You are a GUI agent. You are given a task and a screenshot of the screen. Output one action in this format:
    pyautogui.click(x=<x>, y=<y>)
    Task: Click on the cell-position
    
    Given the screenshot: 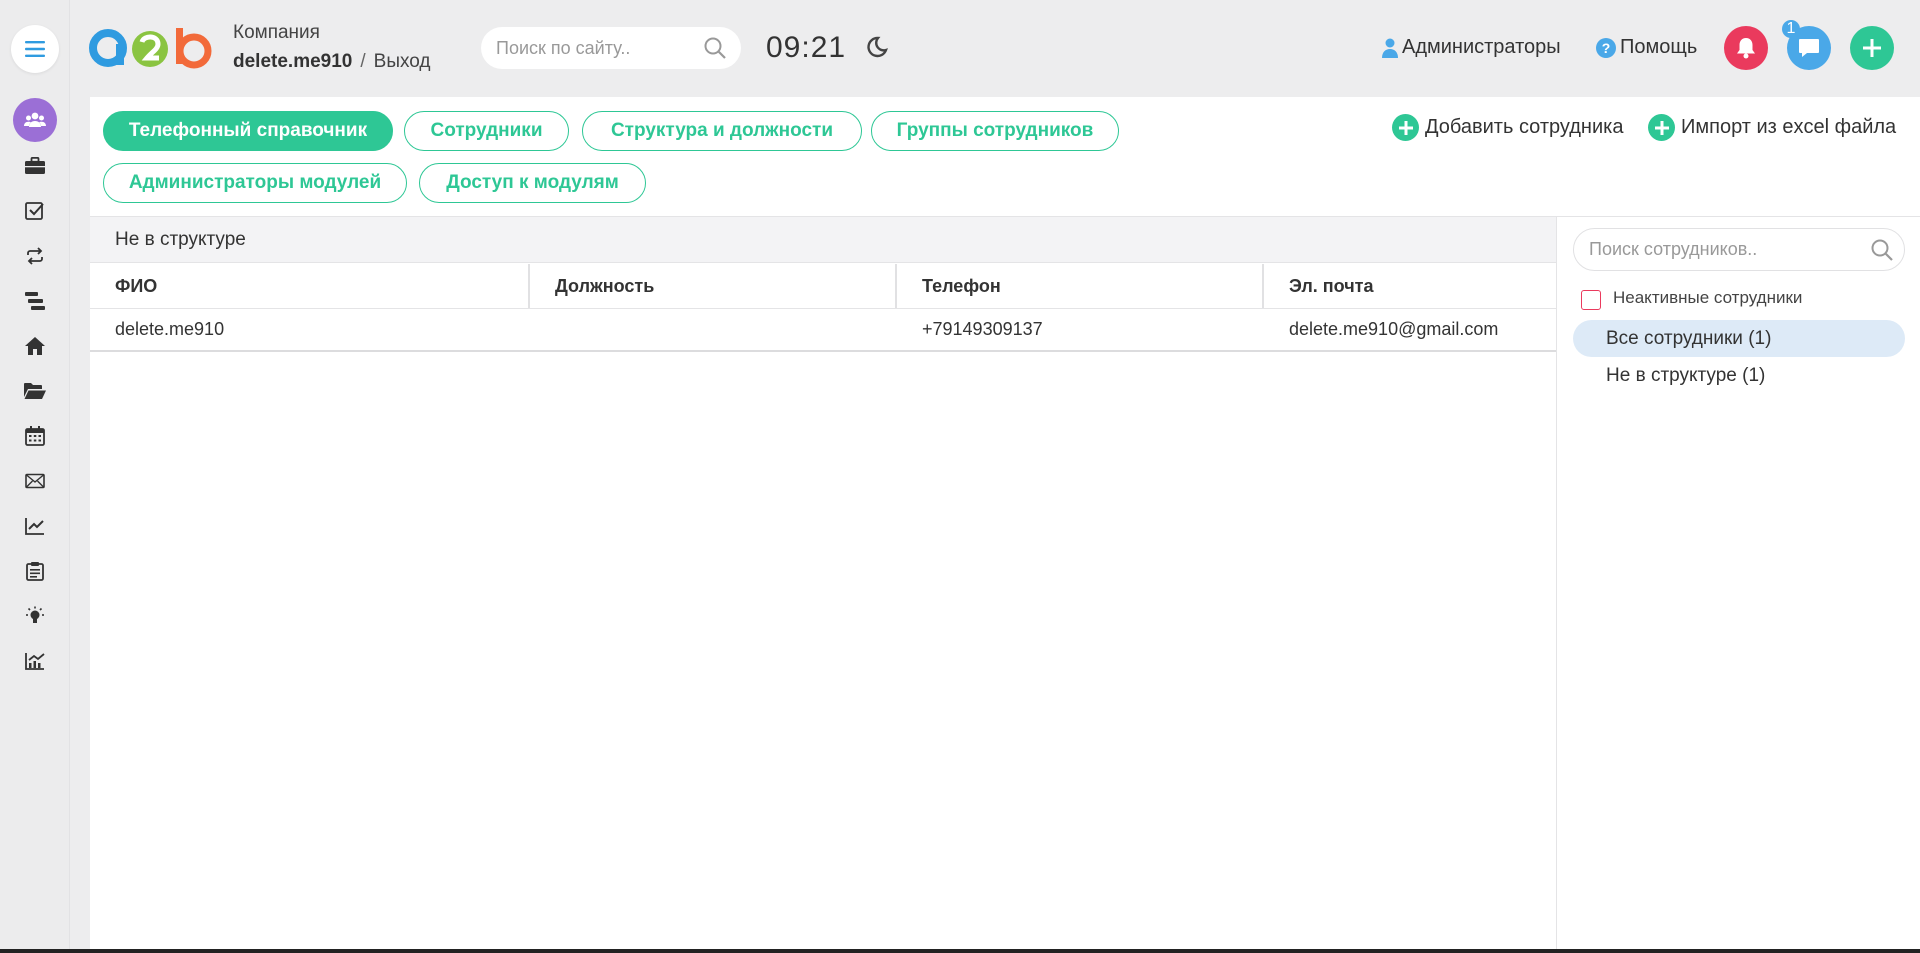 What is the action you would take?
    pyautogui.click(x=713, y=329)
    